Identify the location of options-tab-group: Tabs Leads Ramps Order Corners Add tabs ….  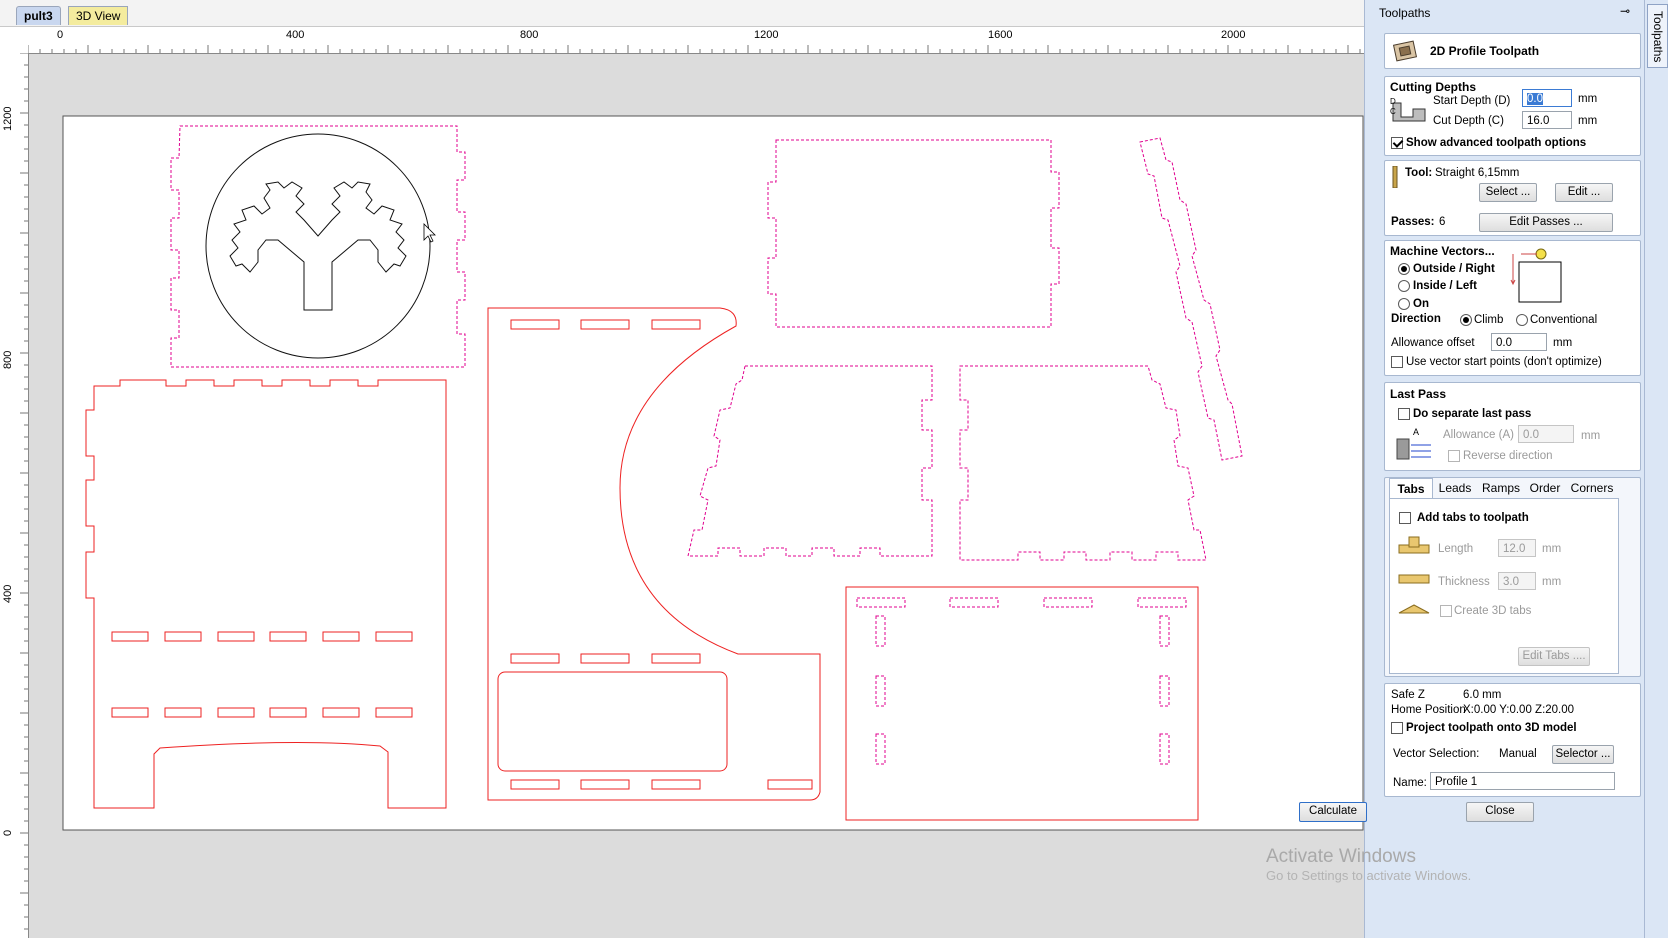
(1512, 577).